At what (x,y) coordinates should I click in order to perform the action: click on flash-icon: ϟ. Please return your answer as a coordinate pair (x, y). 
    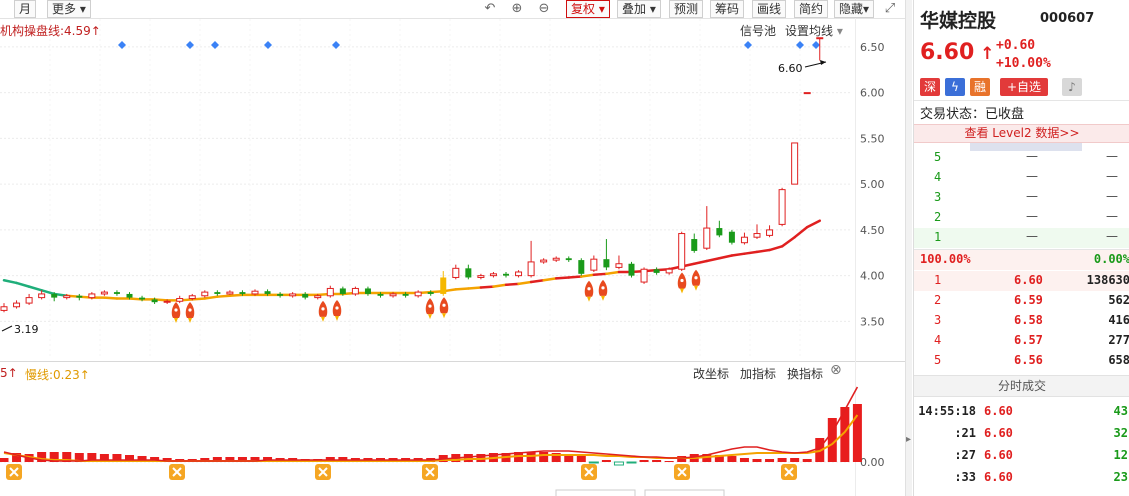
    Looking at the image, I should click on (955, 87).